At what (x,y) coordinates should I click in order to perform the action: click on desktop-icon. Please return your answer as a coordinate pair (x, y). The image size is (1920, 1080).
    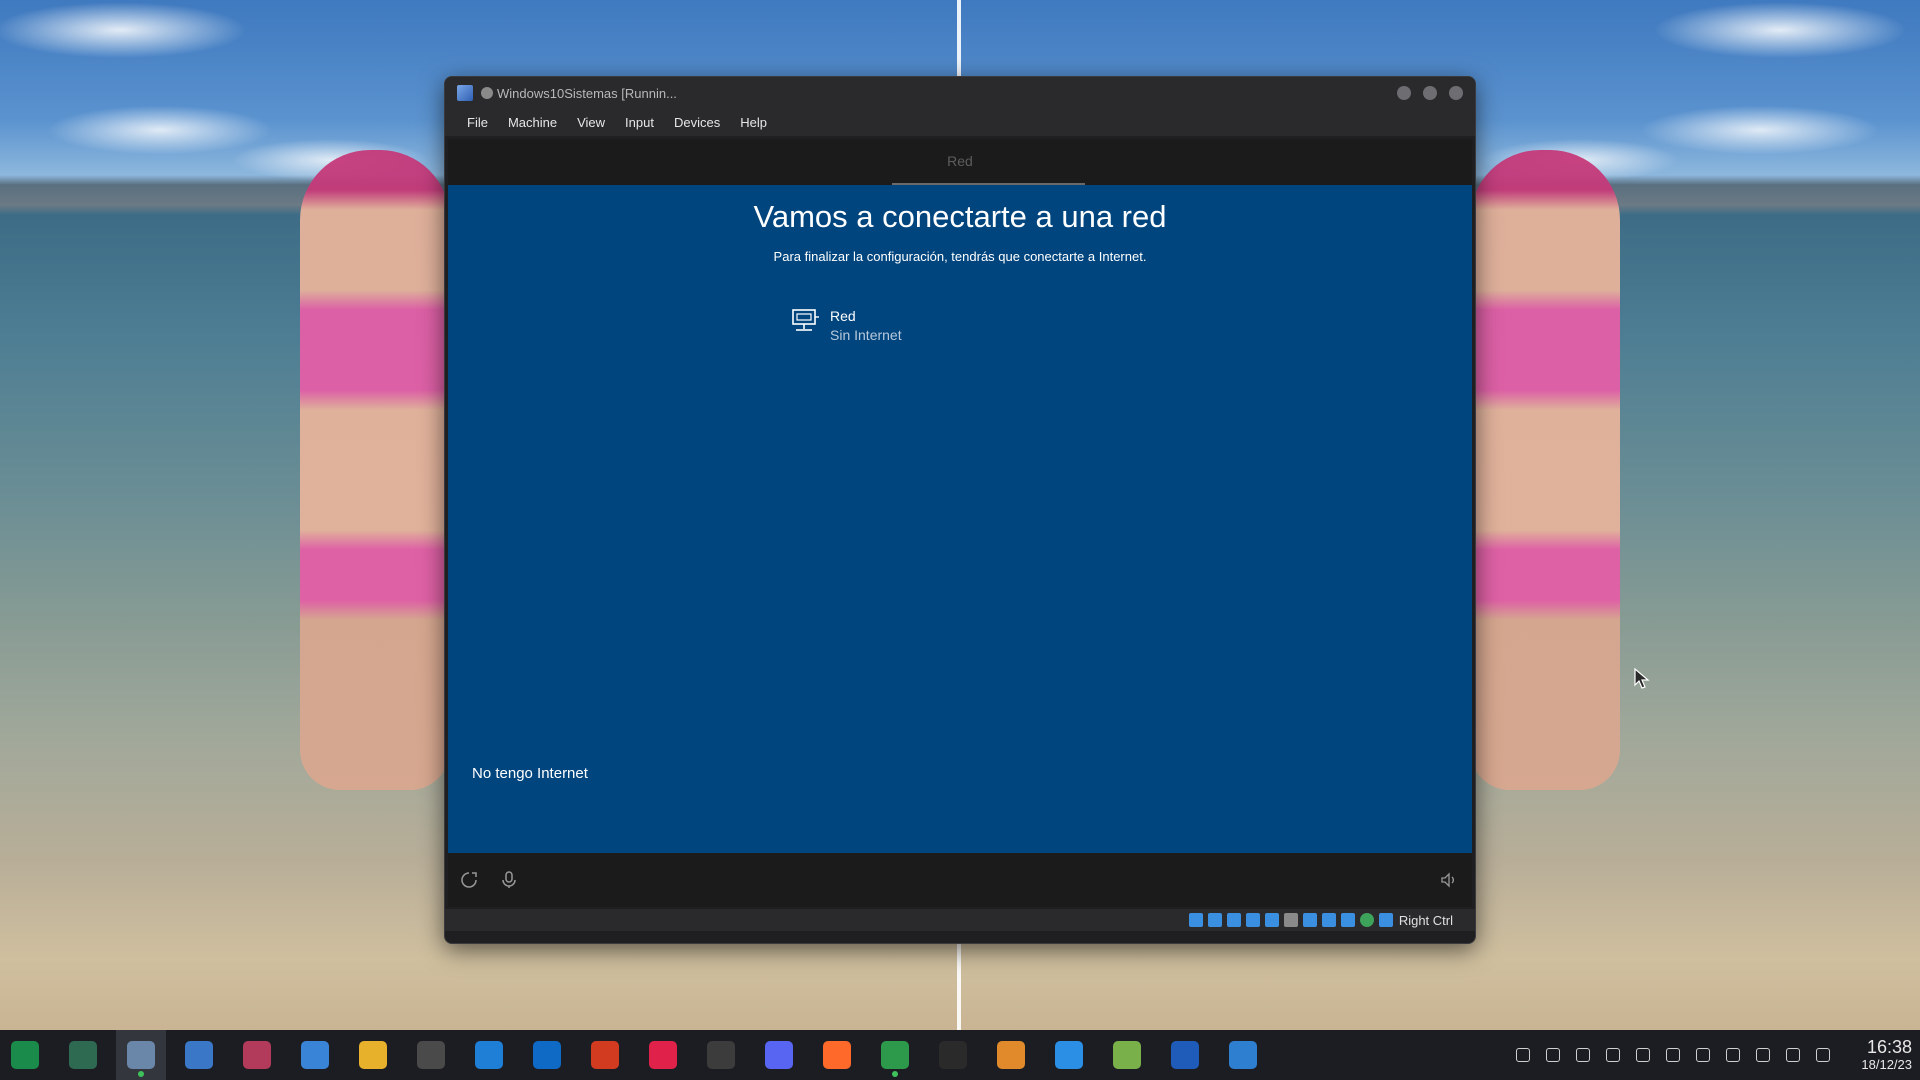
    Looking at the image, I should click on (1523, 1055).